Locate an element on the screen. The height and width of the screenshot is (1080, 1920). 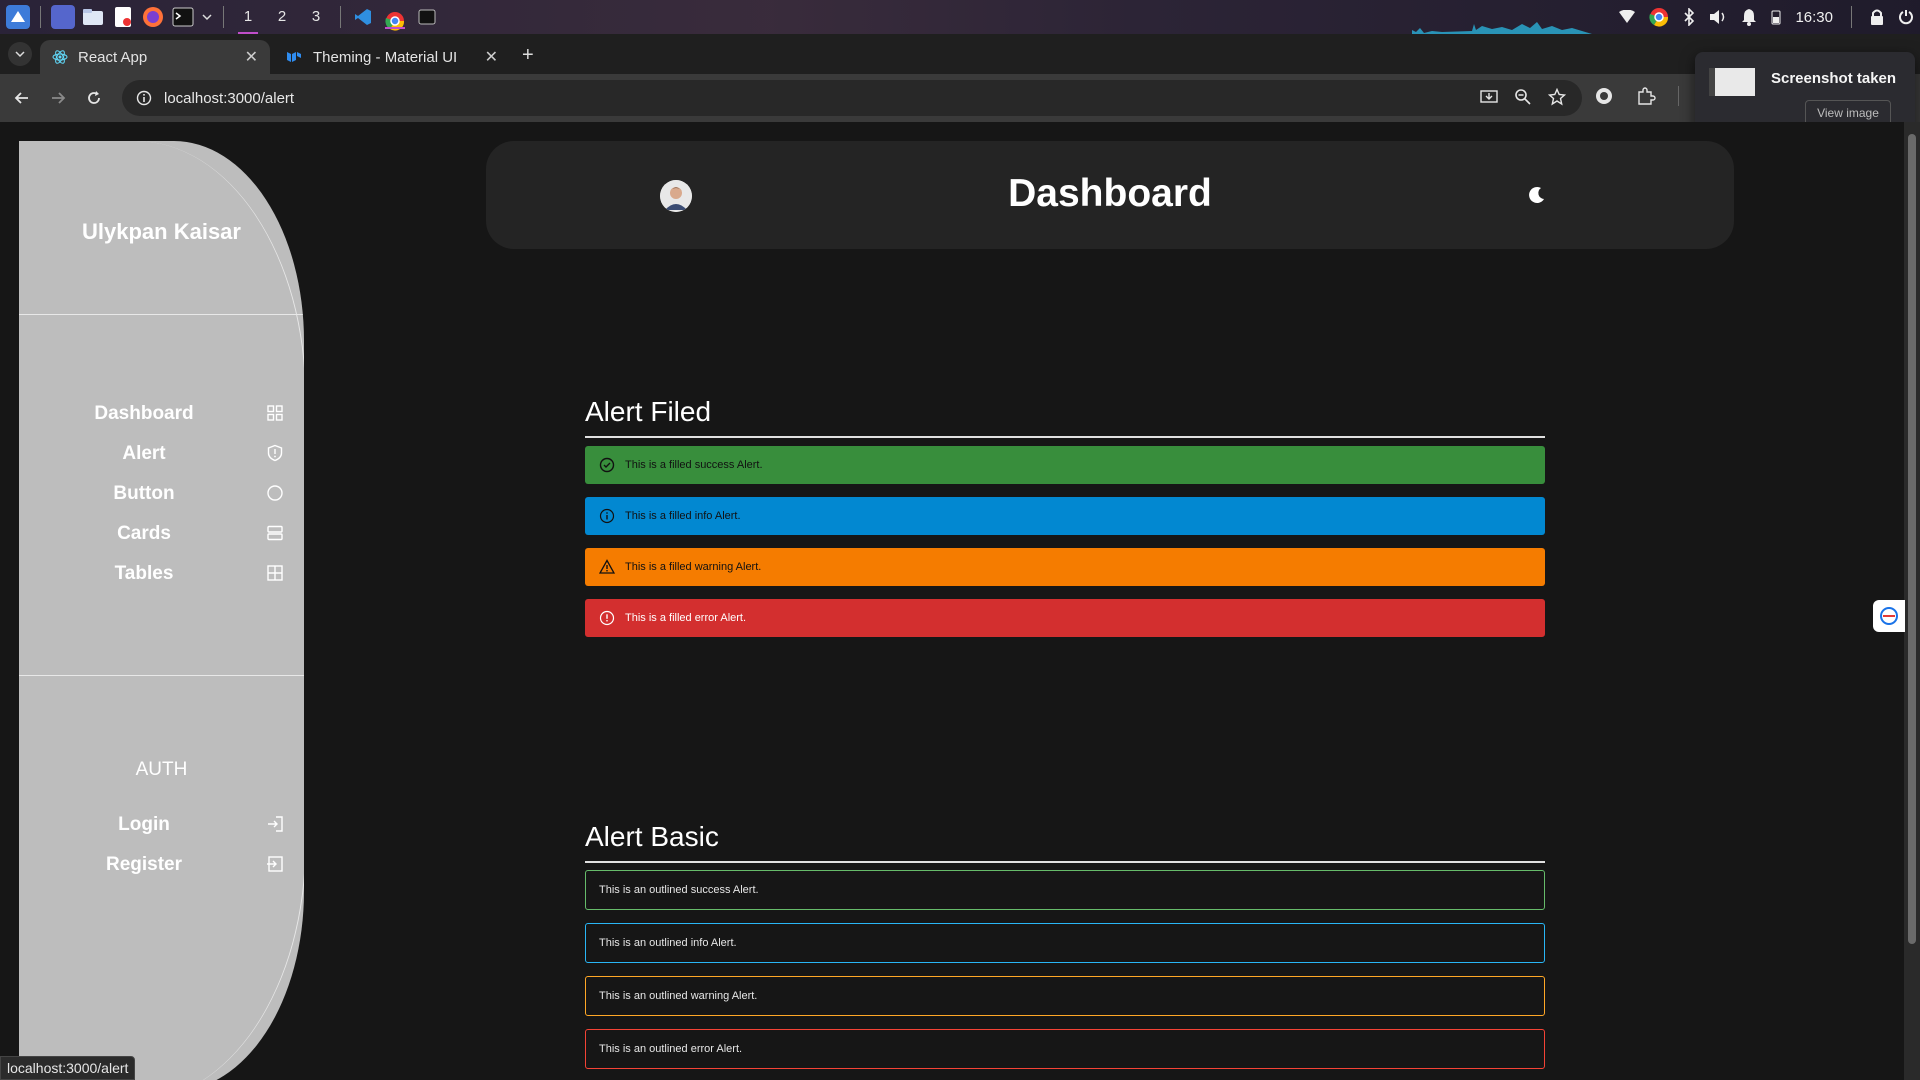
sidebar-item-tables: Tables is located at coordinates (161, 573).